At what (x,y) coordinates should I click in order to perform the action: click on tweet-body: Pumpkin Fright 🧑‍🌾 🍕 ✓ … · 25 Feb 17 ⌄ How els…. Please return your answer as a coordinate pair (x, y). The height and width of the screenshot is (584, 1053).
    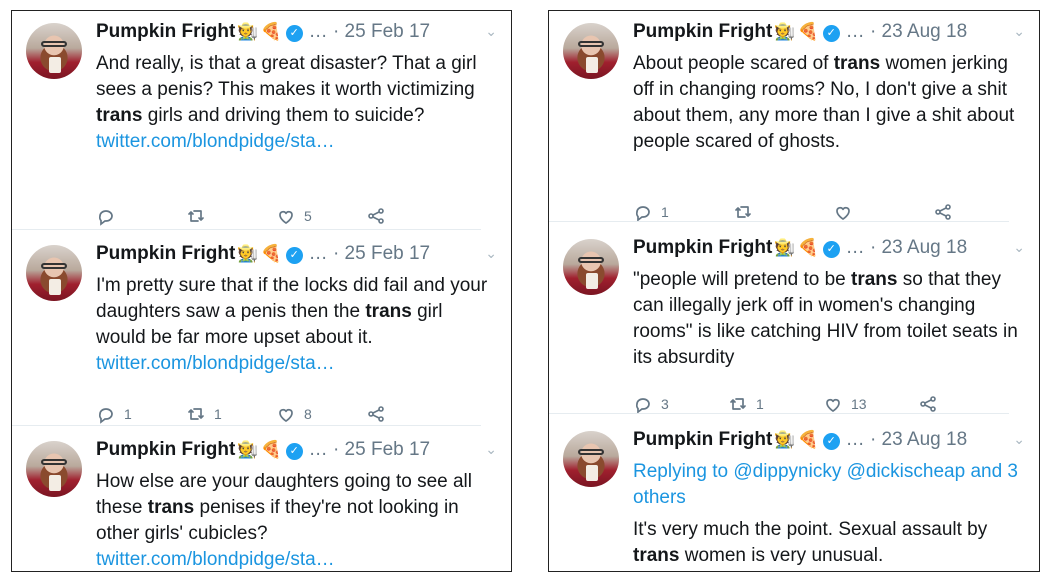
    Looking at the image, I should click on (296, 505).